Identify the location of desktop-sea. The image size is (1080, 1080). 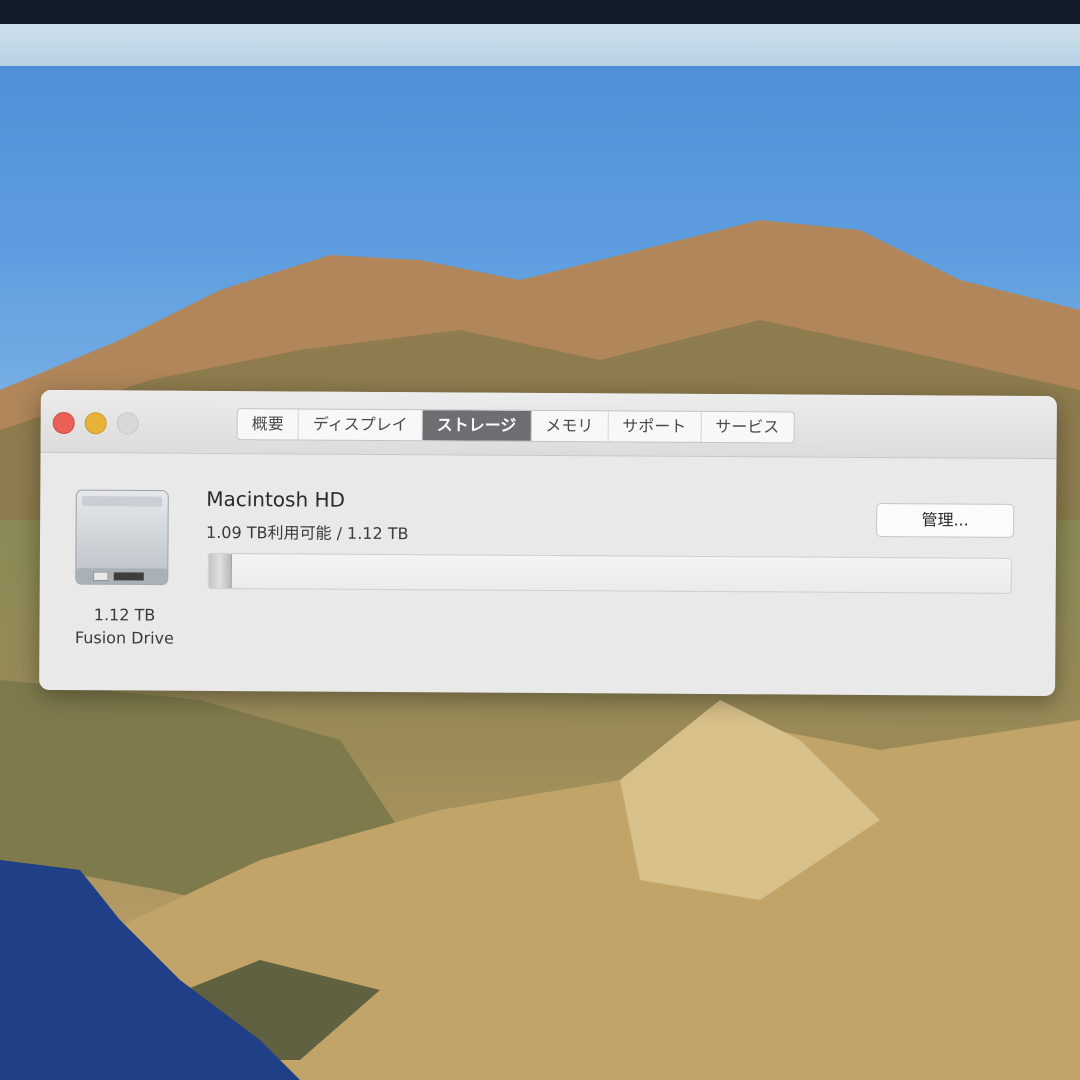
(150, 970).